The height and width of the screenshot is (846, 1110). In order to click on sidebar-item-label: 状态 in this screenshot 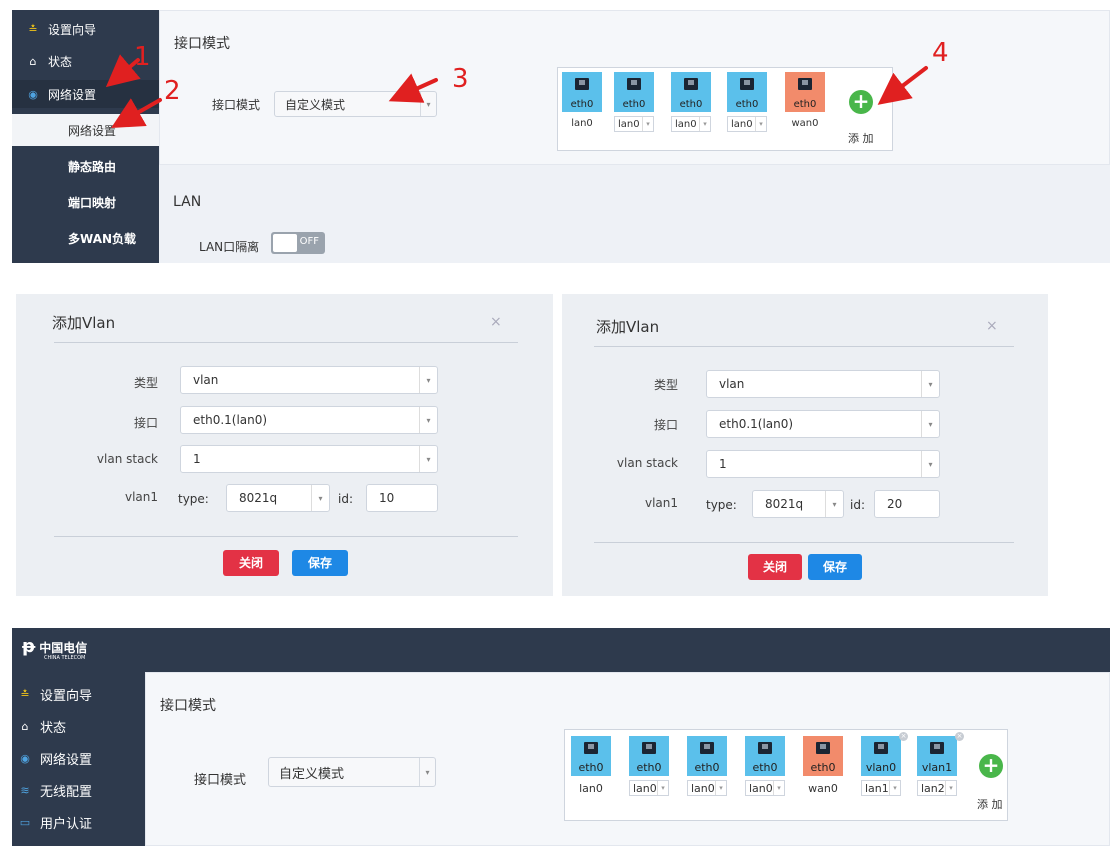, I will do `click(60, 61)`.